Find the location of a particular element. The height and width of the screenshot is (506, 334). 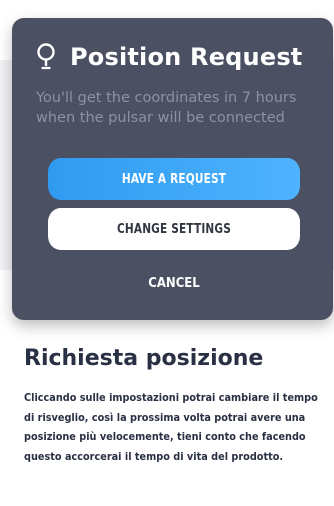

top-strip is located at coordinates (167, 7).